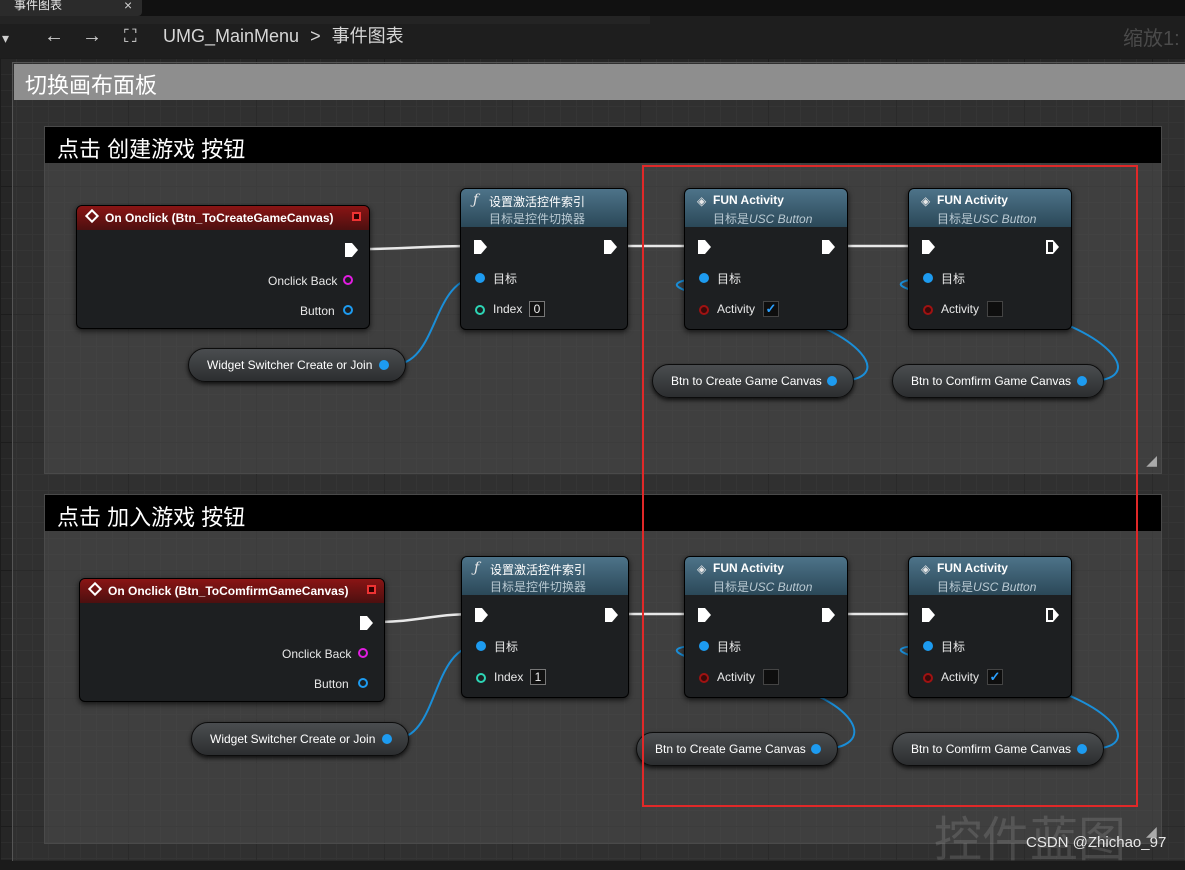 The image size is (1185, 870). Describe the element at coordinates (5, 38) in the screenshot. I see `menu-chevron-icon: ▾` at that location.